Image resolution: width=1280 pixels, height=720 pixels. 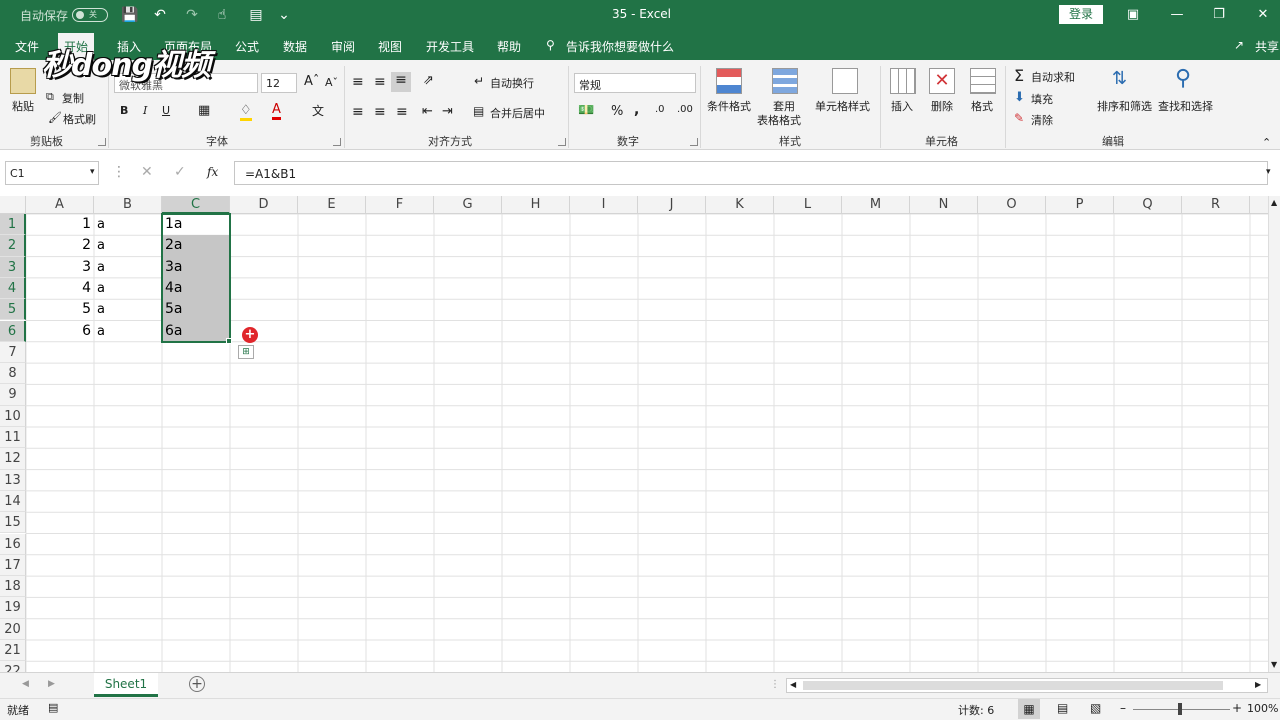 What do you see at coordinates (694, 142) in the screenshot?
I see `number-launcher-icon` at bounding box center [694, 142].